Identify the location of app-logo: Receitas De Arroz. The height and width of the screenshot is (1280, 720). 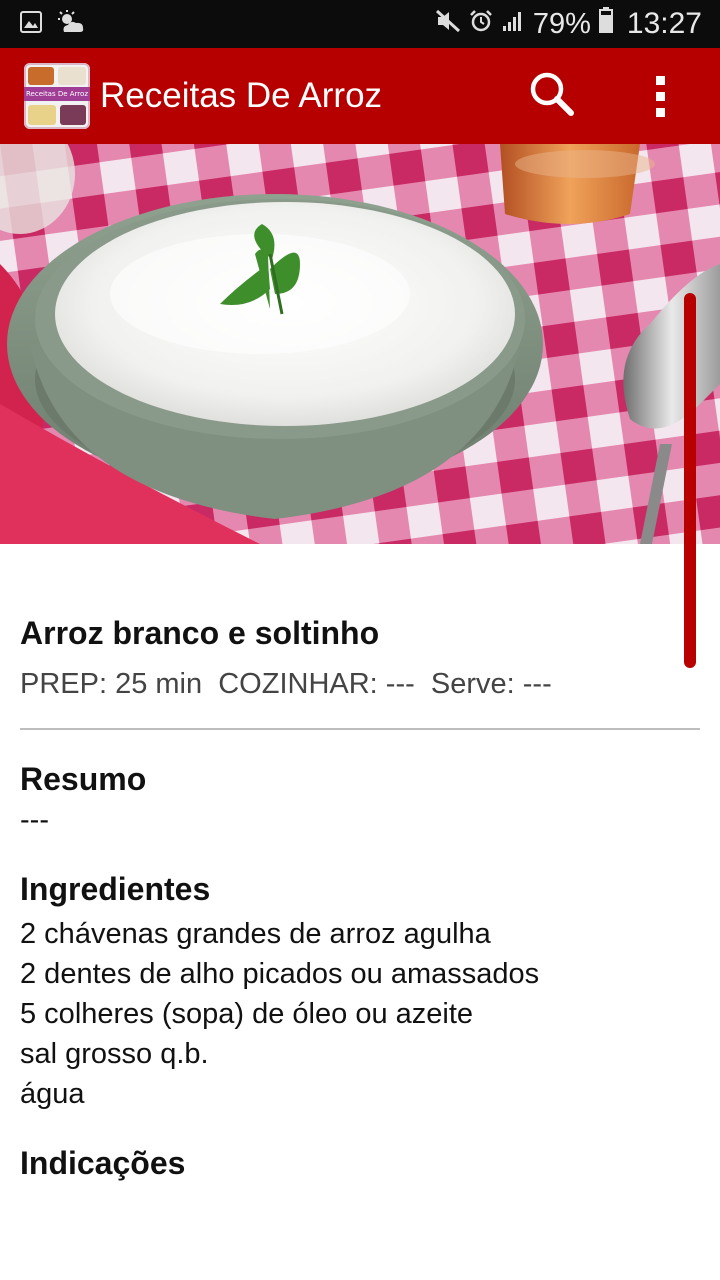
(57, 96).